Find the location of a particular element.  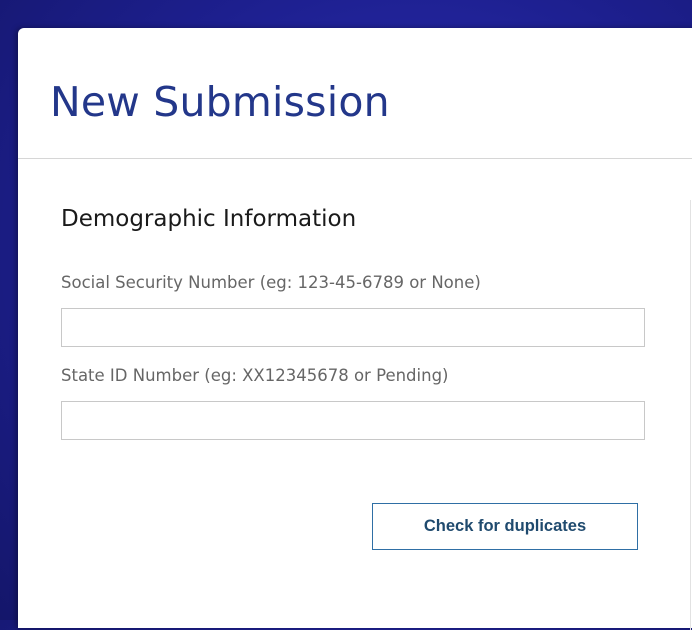

page-title: New Submission is located at coordinates (220, 102).